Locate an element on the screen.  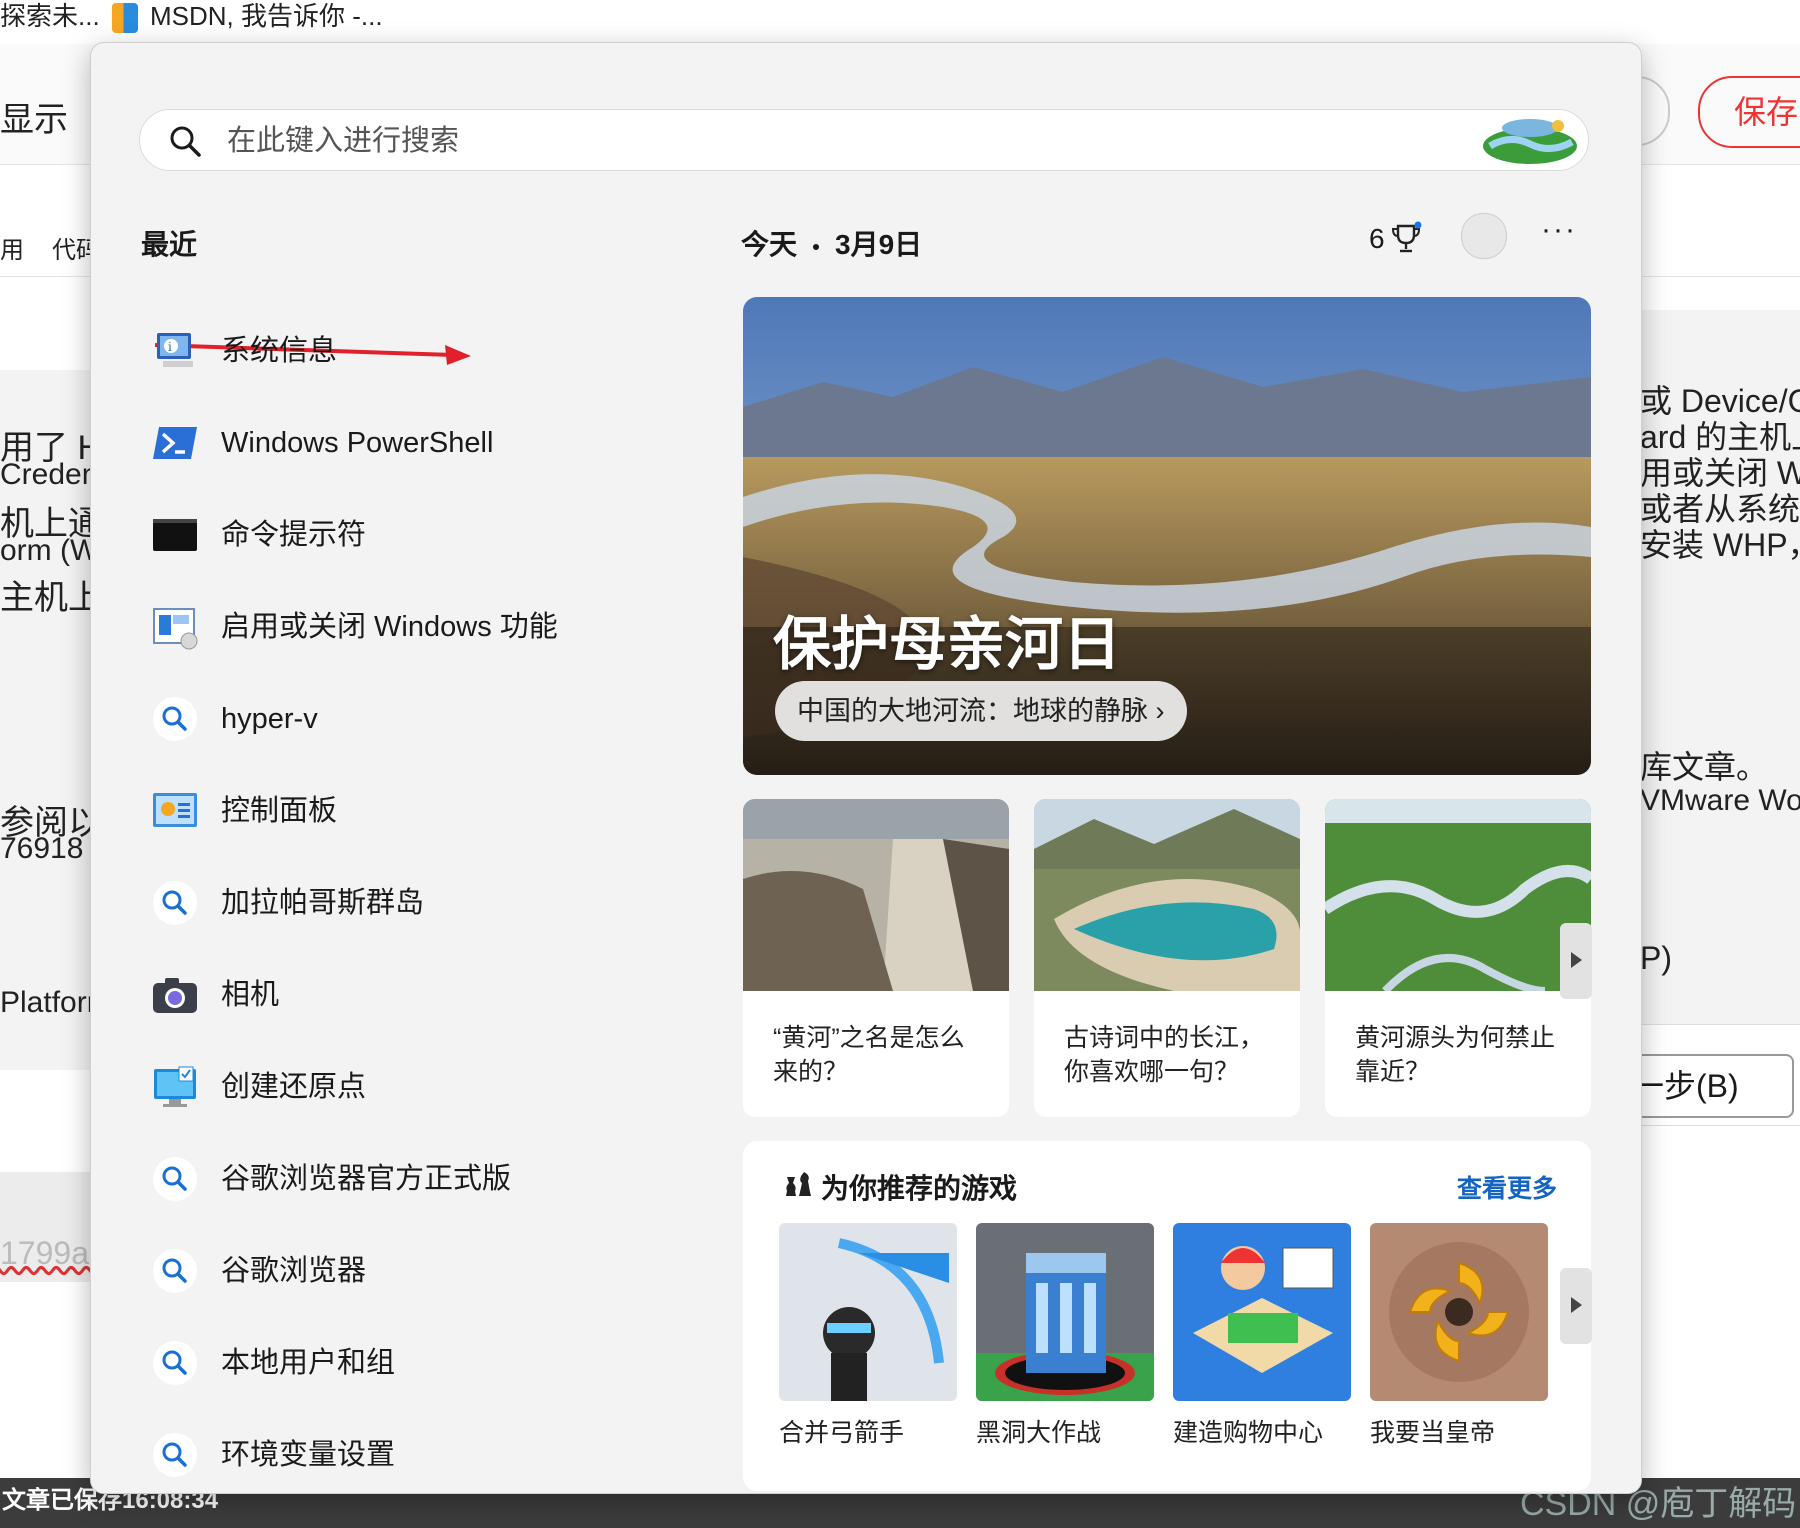
recent-item-search-chrome: 谷歌浏览器 is located at coordinates (431, 1279).